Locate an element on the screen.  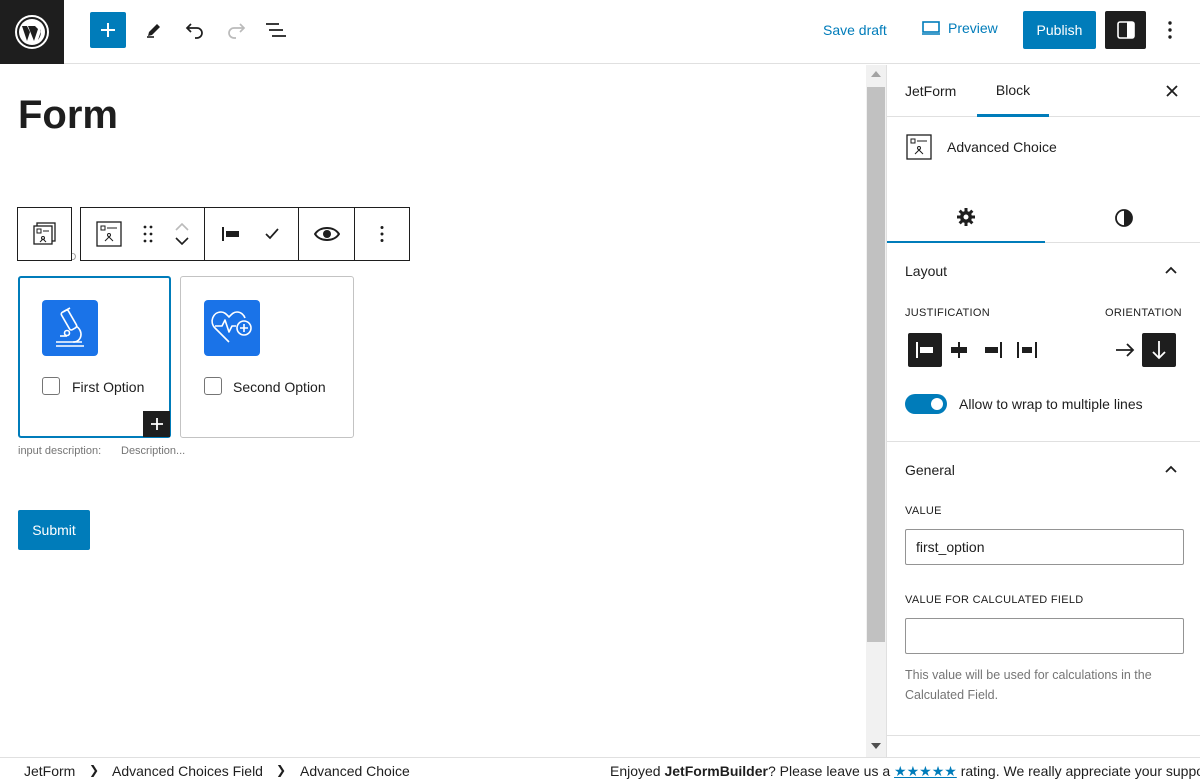
pencil-icon is located at coordinates (153, 31).